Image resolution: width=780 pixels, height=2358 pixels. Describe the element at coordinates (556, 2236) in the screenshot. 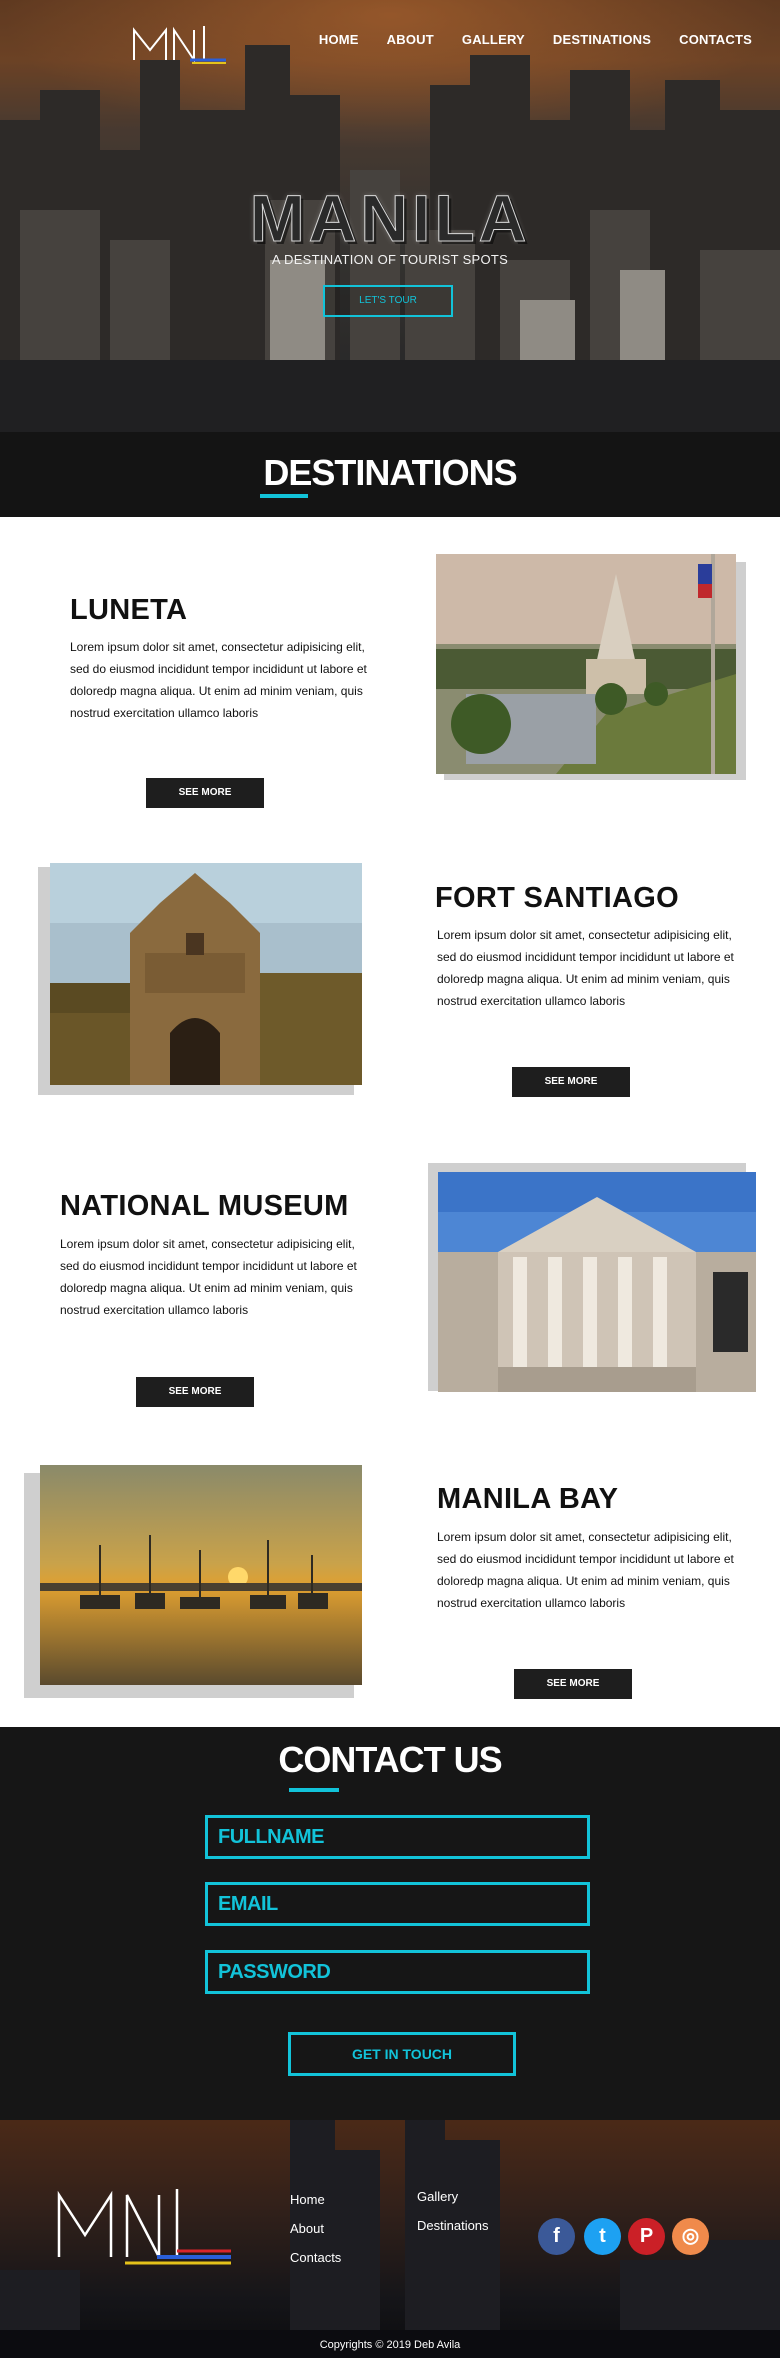

I see `facebook-icon: f` at that location.